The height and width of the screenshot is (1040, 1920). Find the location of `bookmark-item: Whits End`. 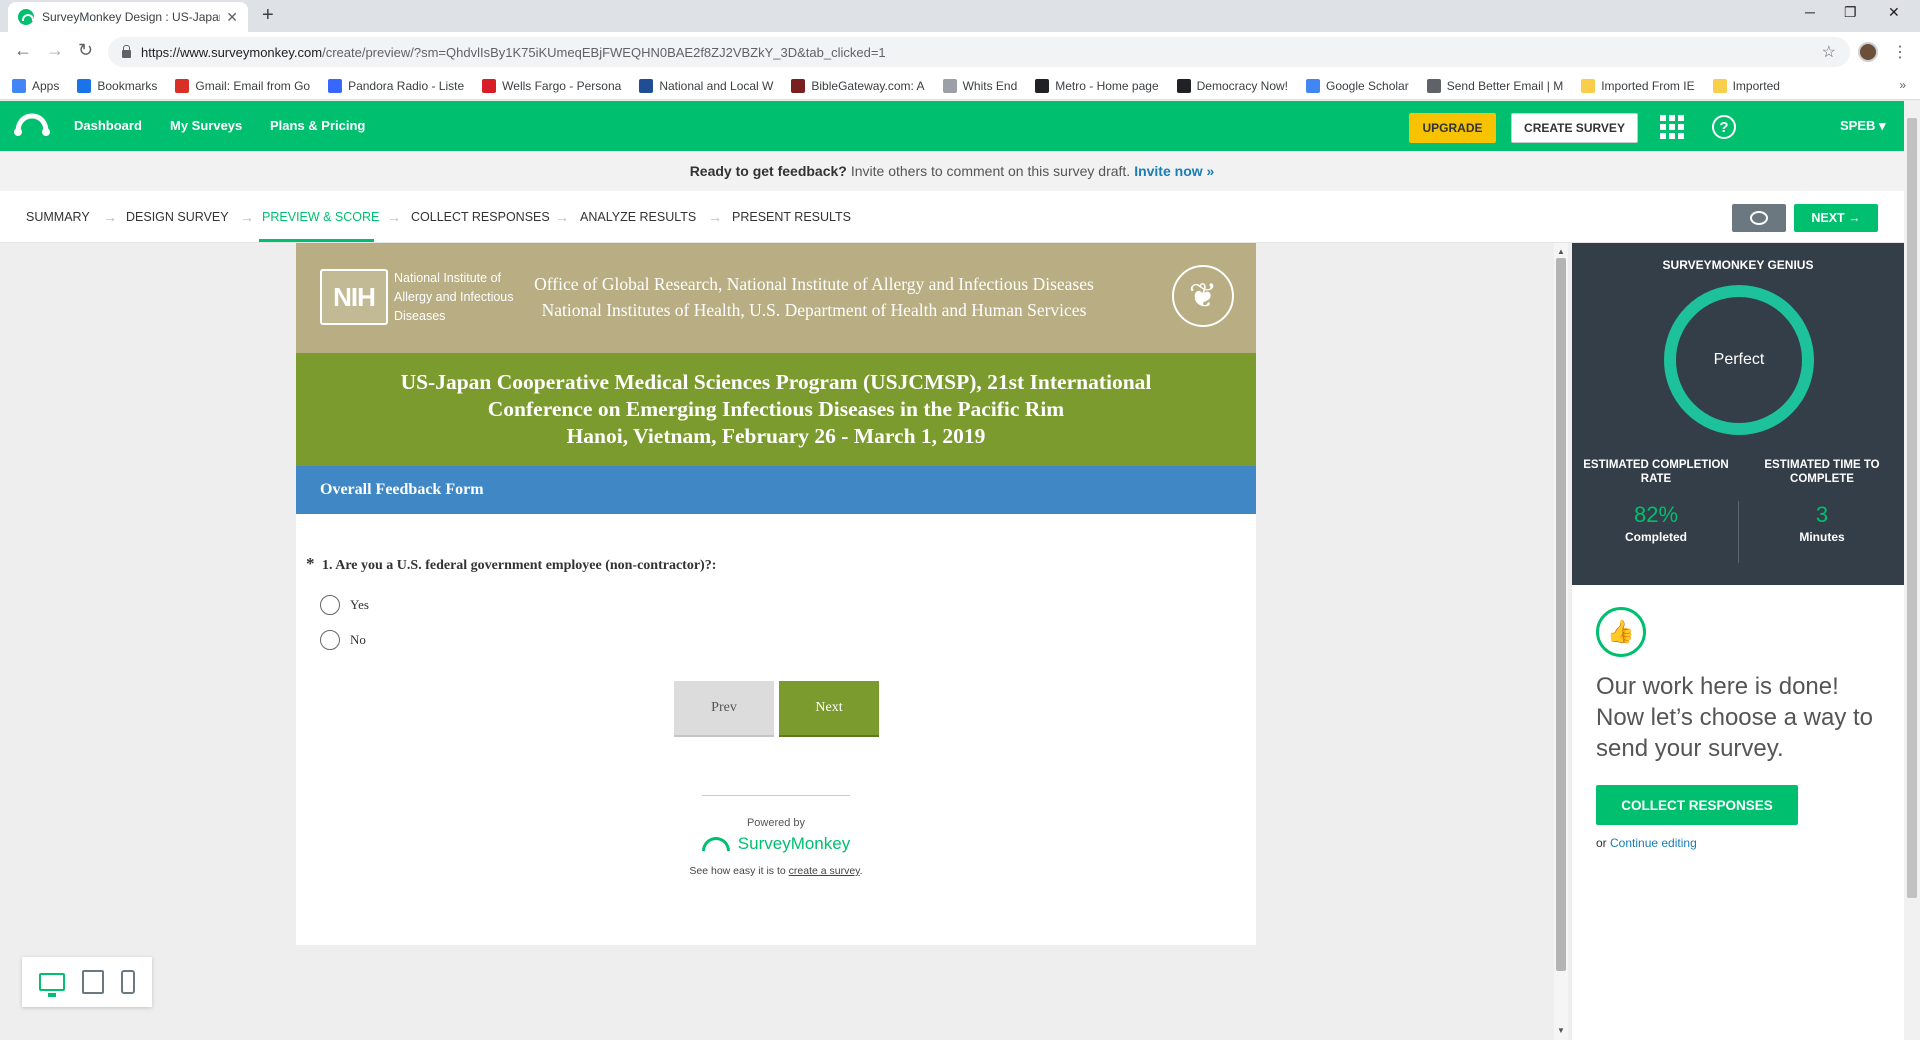

bookmark-item: Whits End is located at coordinates (980, 85).